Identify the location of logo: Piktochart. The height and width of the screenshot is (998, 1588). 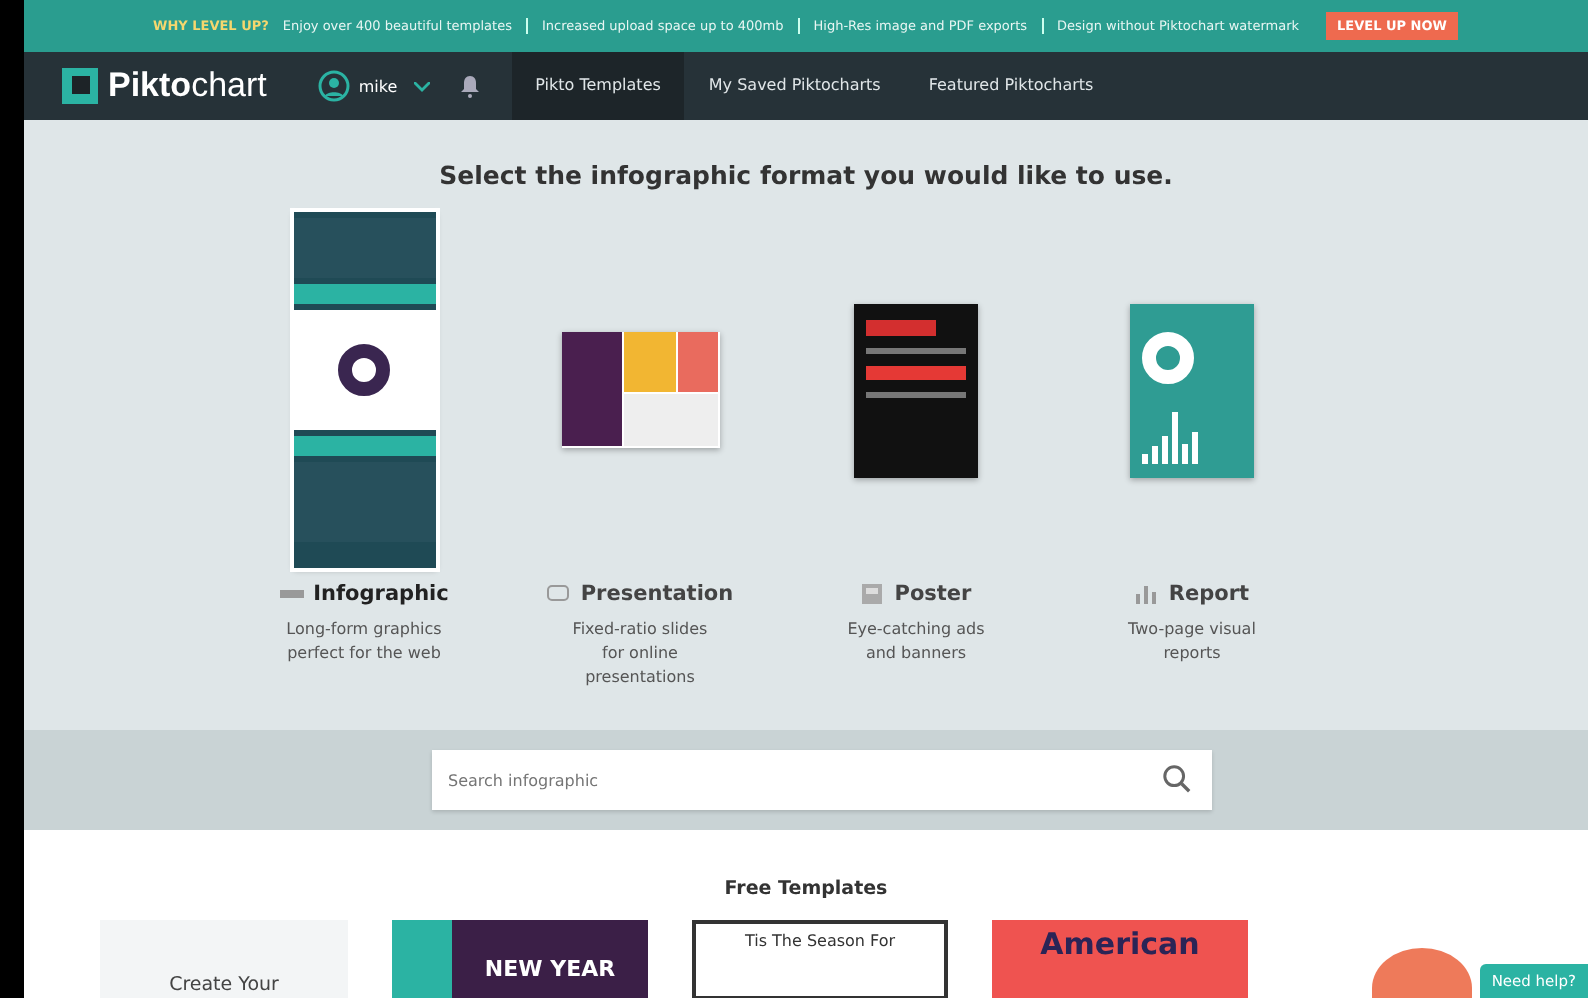
(187, 86).